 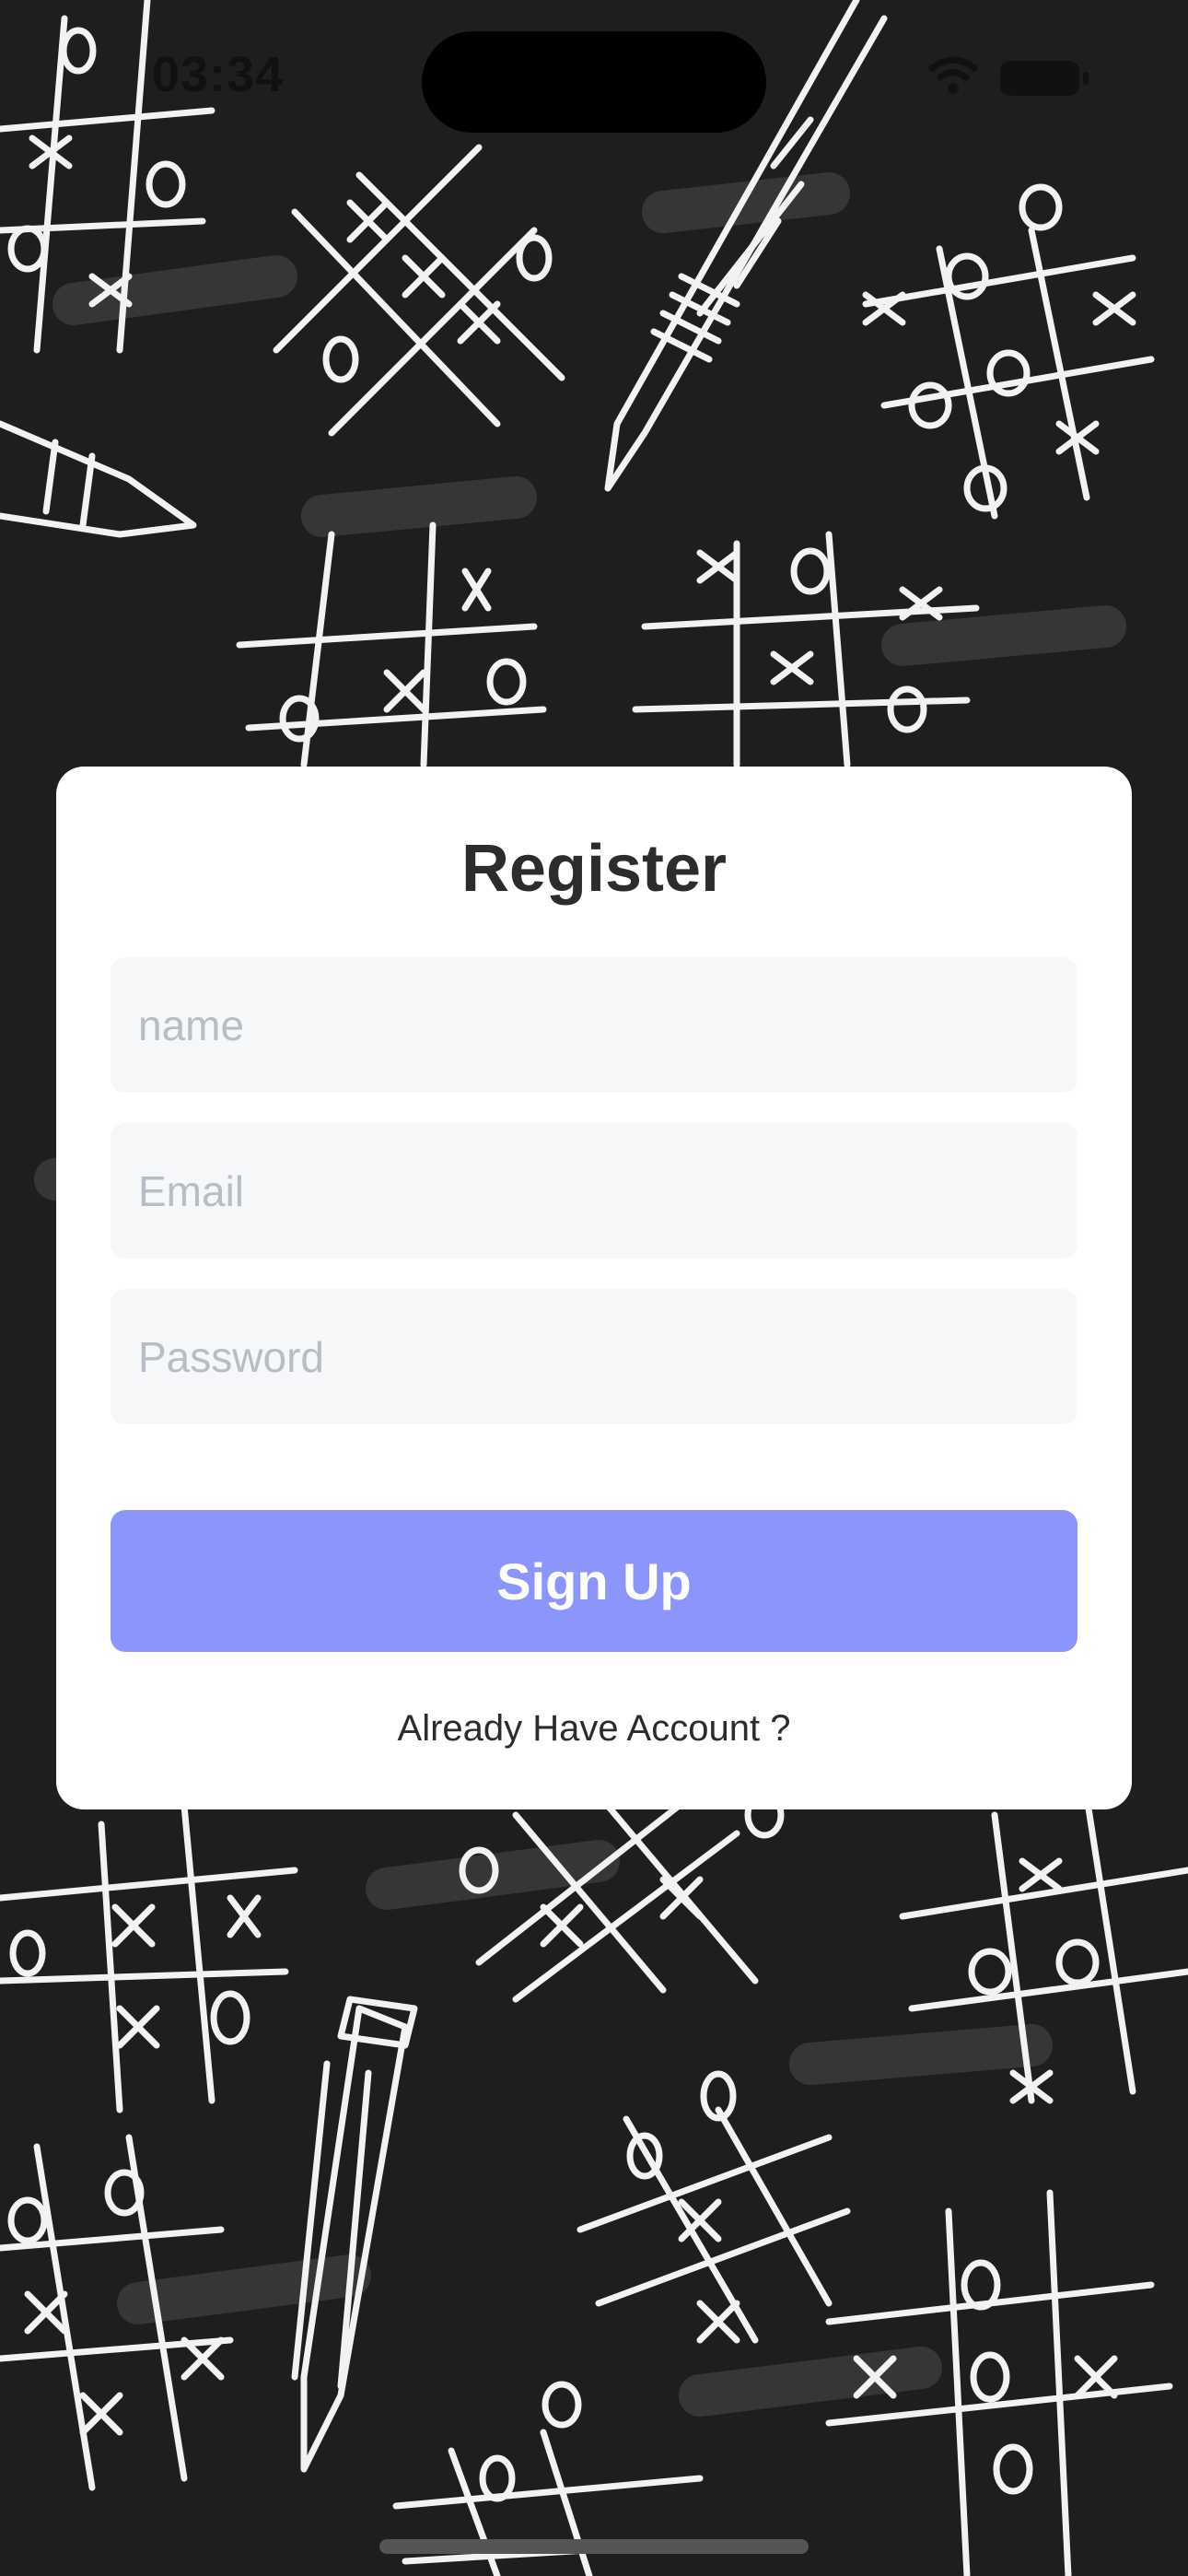 What do you see at coordinates (622, 1897) in the screenshot?
I see `doodle-grid-bottom-center` at bounding box center [622, 1897].